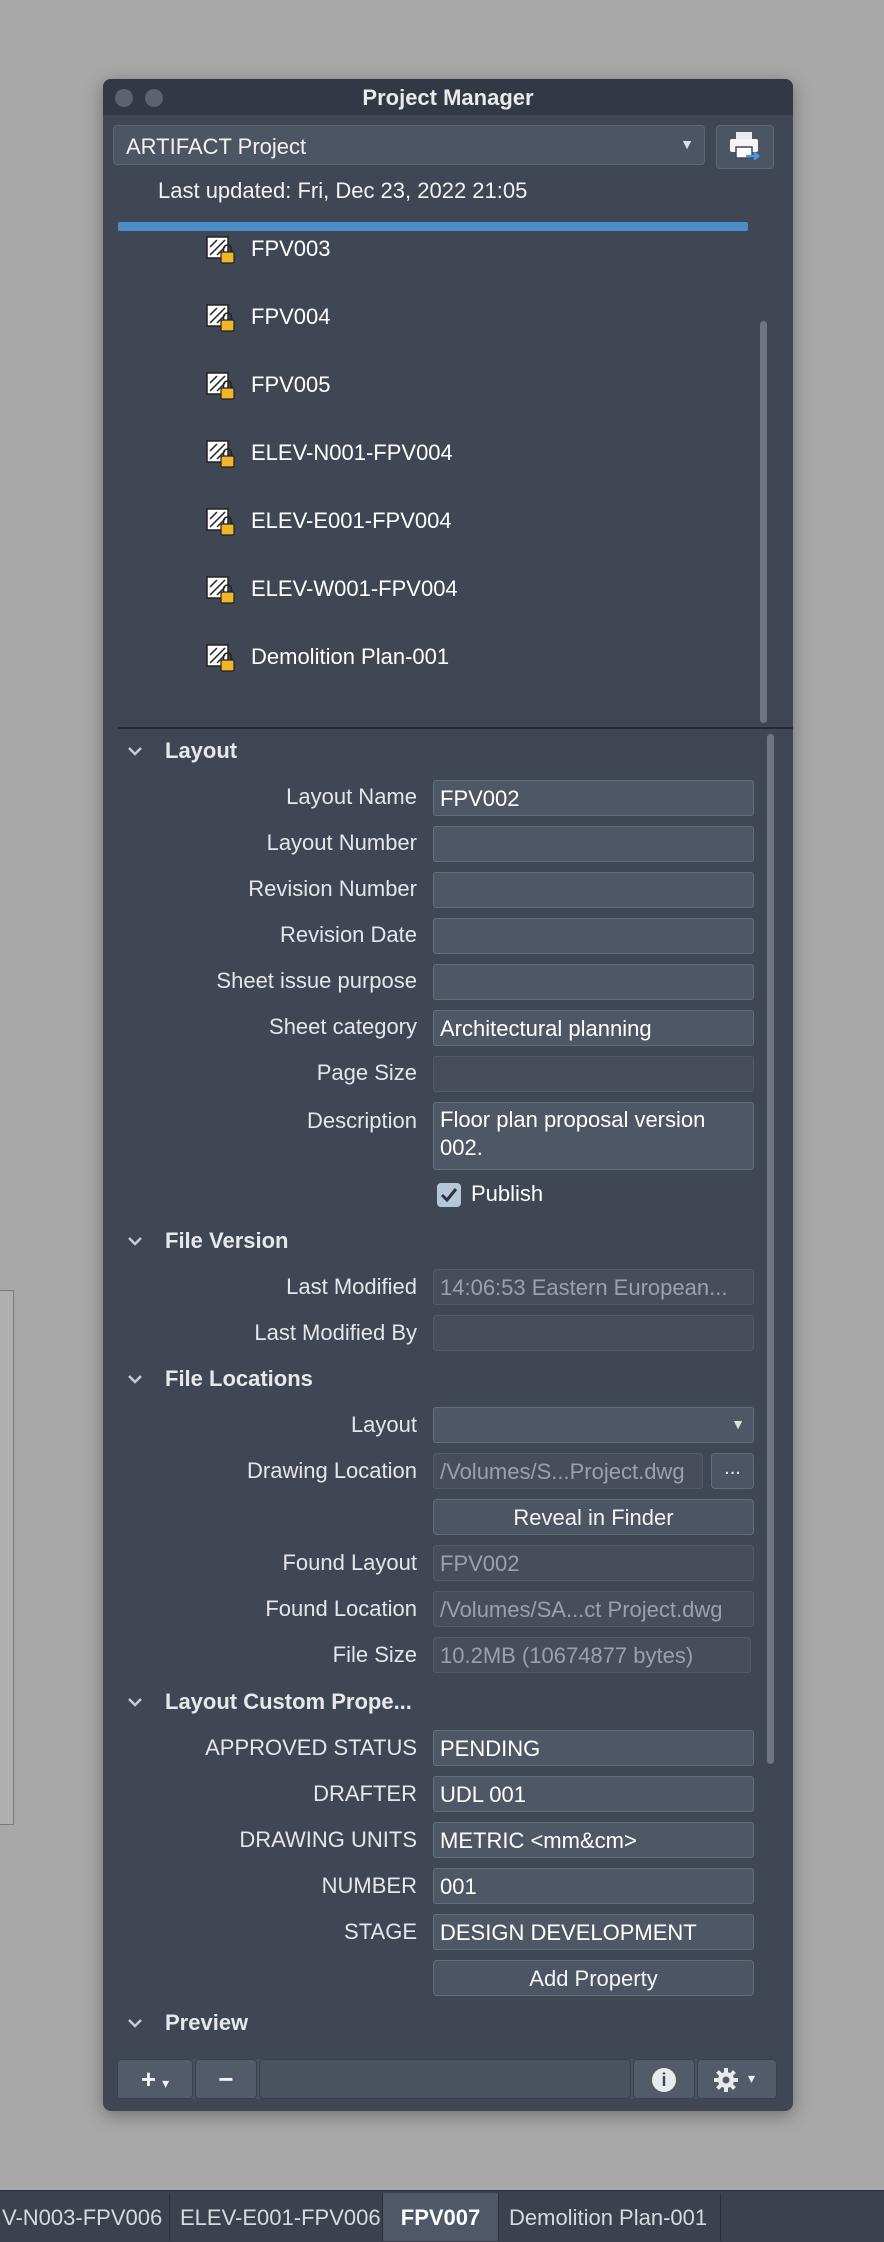 This screenshot has width=884, height=2242. I want to click on pane-splitter, so click(455, 728).